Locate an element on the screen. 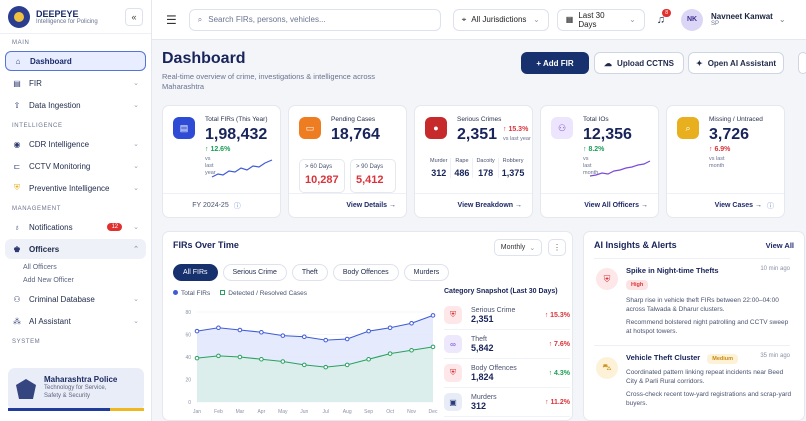  avatar: NK is located at coordinates (692, 19).